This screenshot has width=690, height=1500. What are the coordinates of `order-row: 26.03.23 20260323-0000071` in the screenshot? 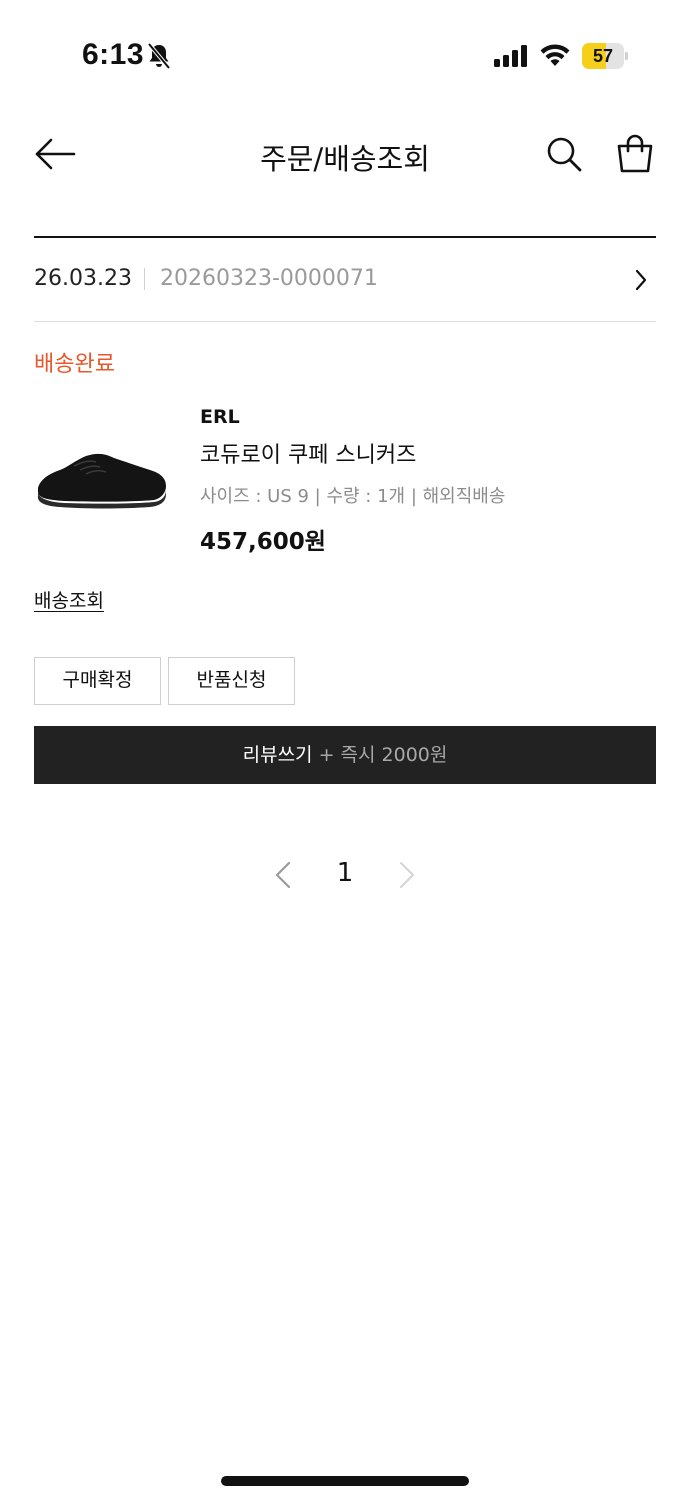 It's located at (345, 280).